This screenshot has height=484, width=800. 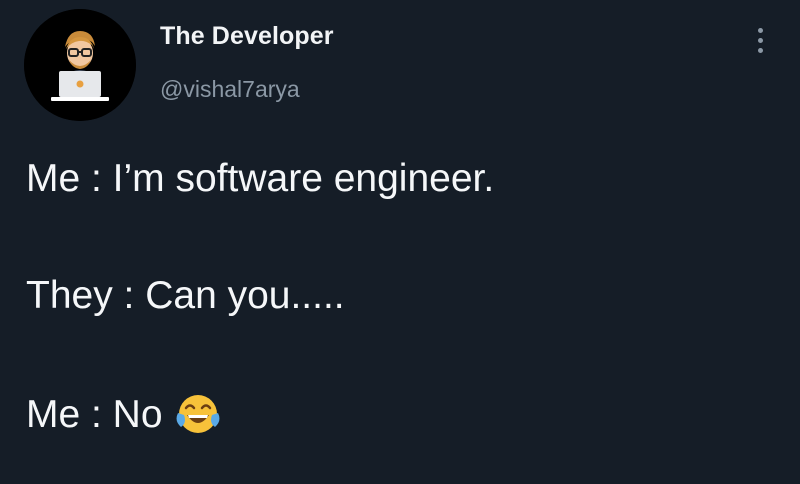 What do you see at coordinates (760, 30) in the screenshot?
I see `more-vertical-icon` at bounding box center [760, 30].